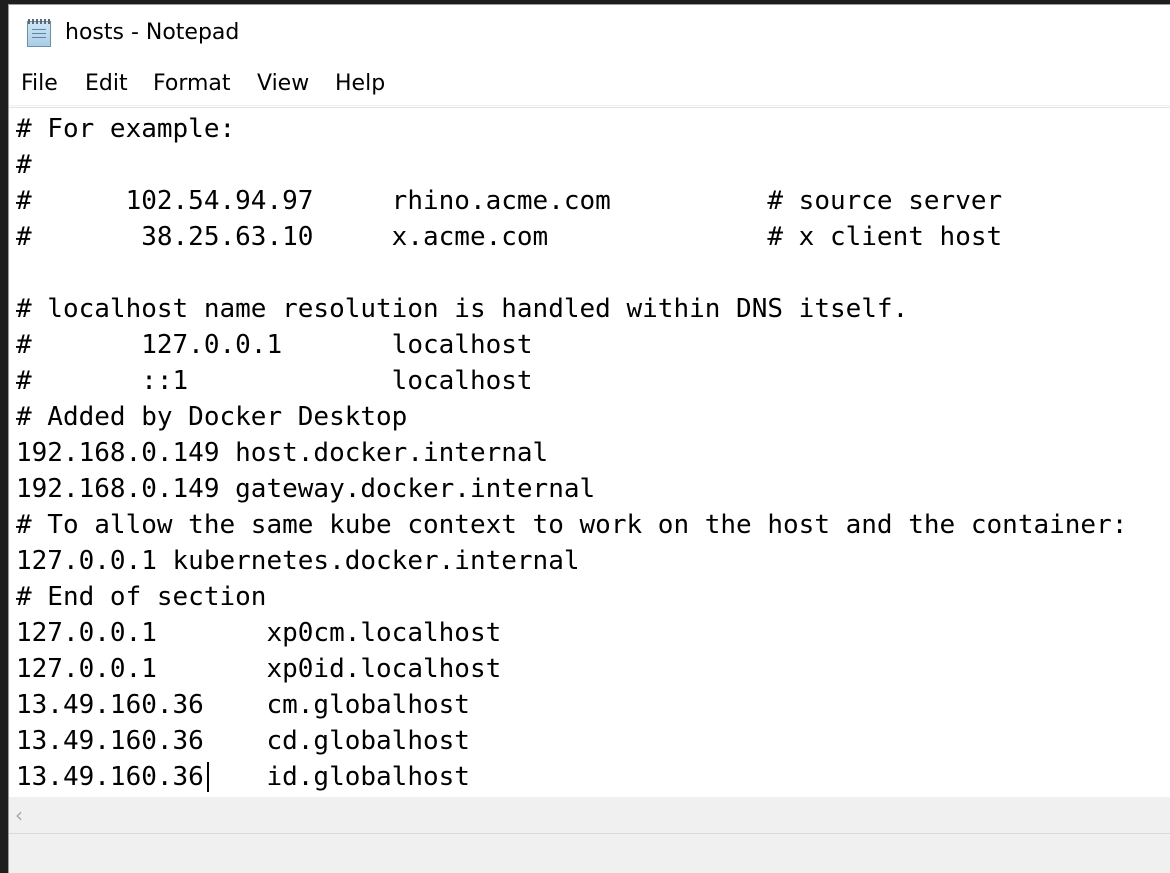 This screenshot has width=1170, height=873. I want to click on text-line: # End of section, so click(141, 597).